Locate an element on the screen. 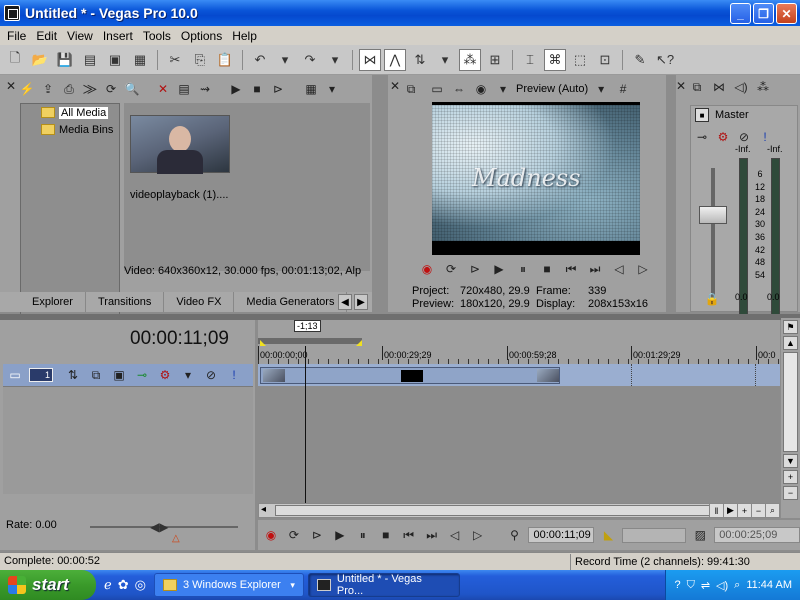  loop-region-bar is located at coordinates (310, 341).